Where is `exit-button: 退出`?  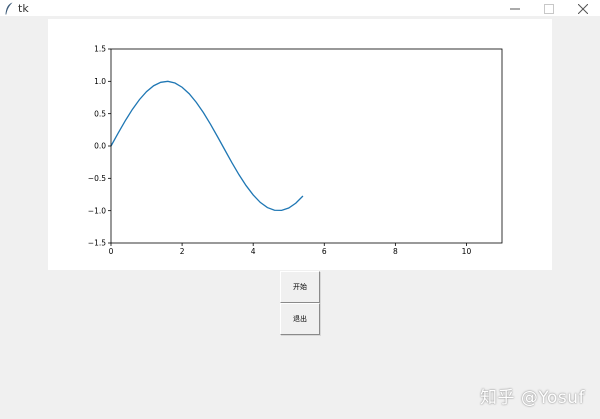
exit-button: 退出 is located at coordinates (300, 319).